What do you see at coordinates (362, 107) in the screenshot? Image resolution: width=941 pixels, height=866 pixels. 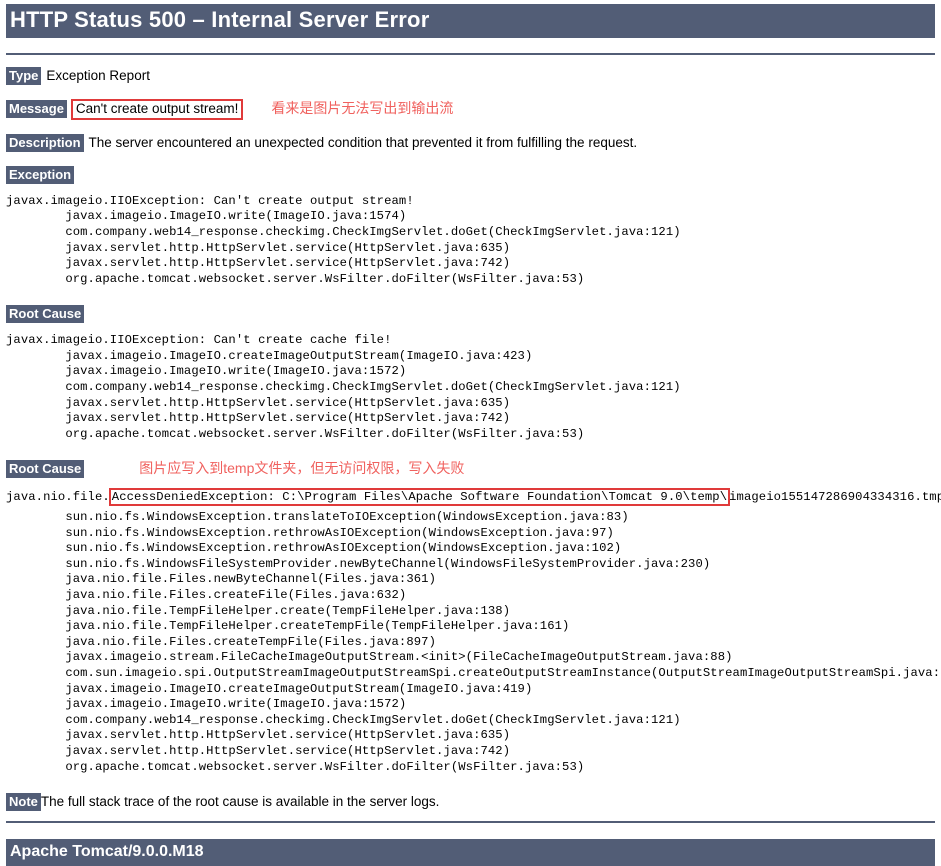 I see `message-annotation: 看来是图片无法写出到输出流` at bounding box center [362, 107].